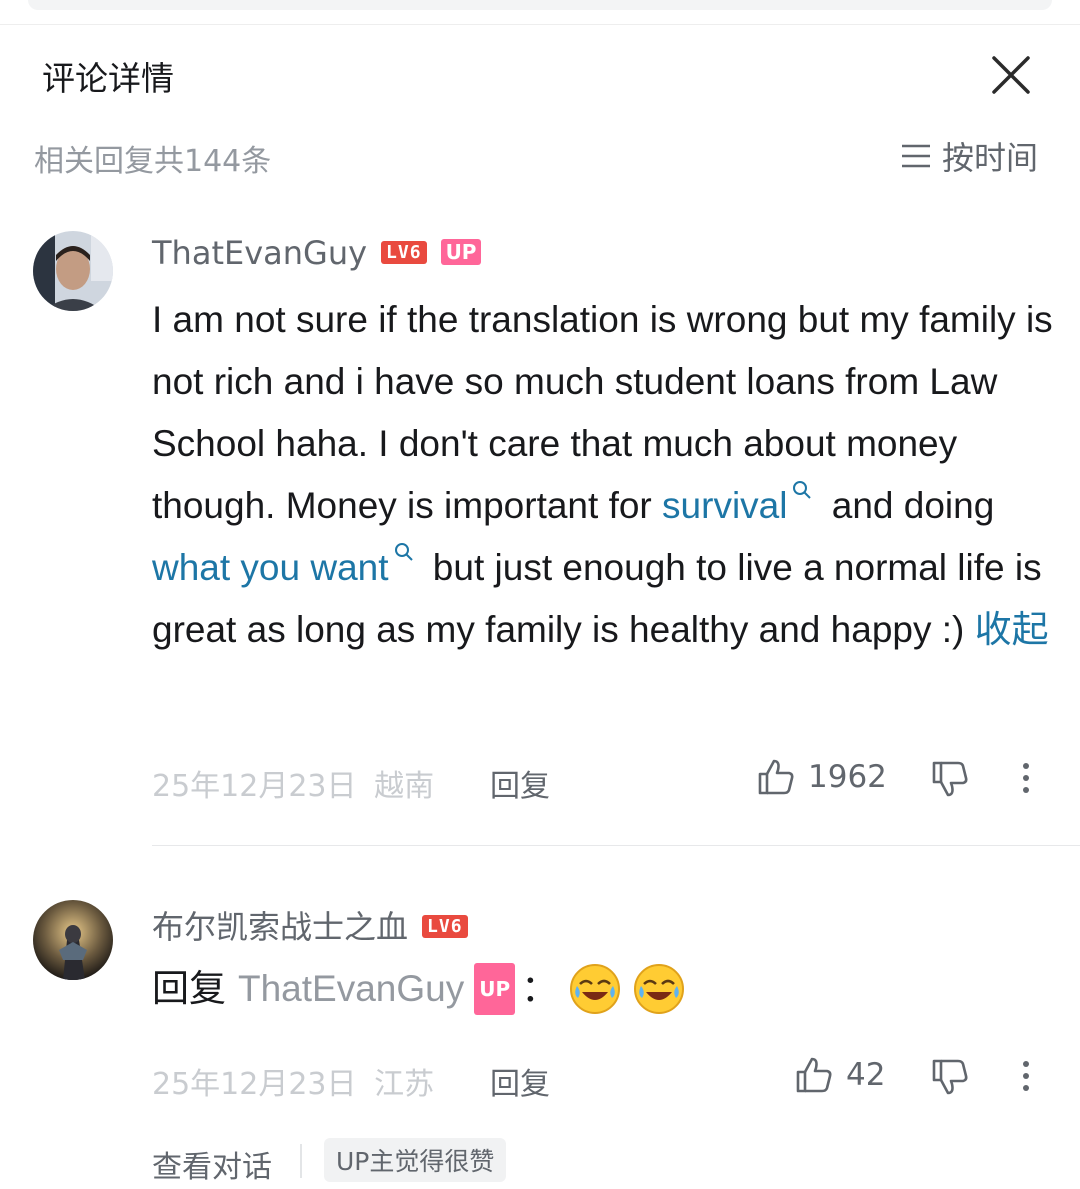 This screenshot has width=1080, height=1189. I want to click on search-link-survival: survival, so click(724, 505).